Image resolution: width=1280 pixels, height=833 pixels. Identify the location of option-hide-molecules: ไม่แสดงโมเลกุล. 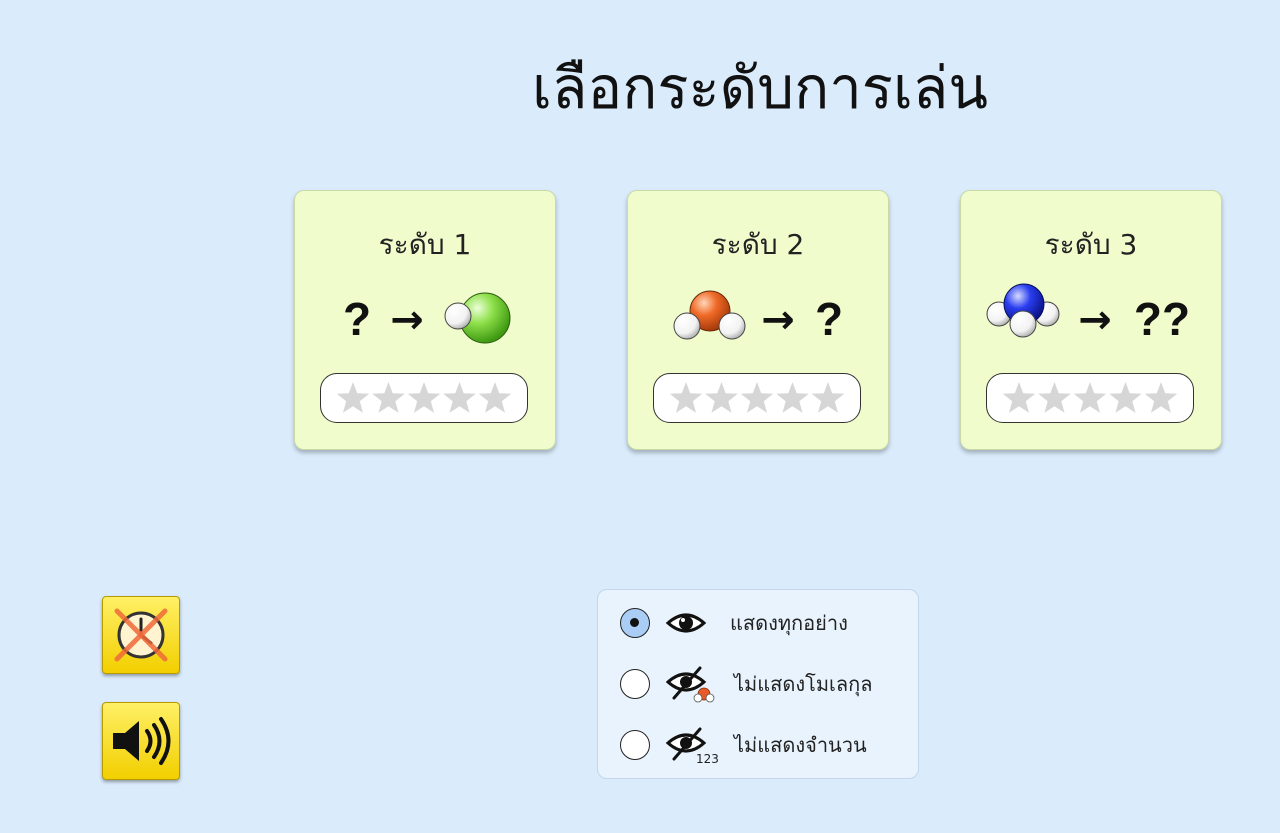
(765, 684).